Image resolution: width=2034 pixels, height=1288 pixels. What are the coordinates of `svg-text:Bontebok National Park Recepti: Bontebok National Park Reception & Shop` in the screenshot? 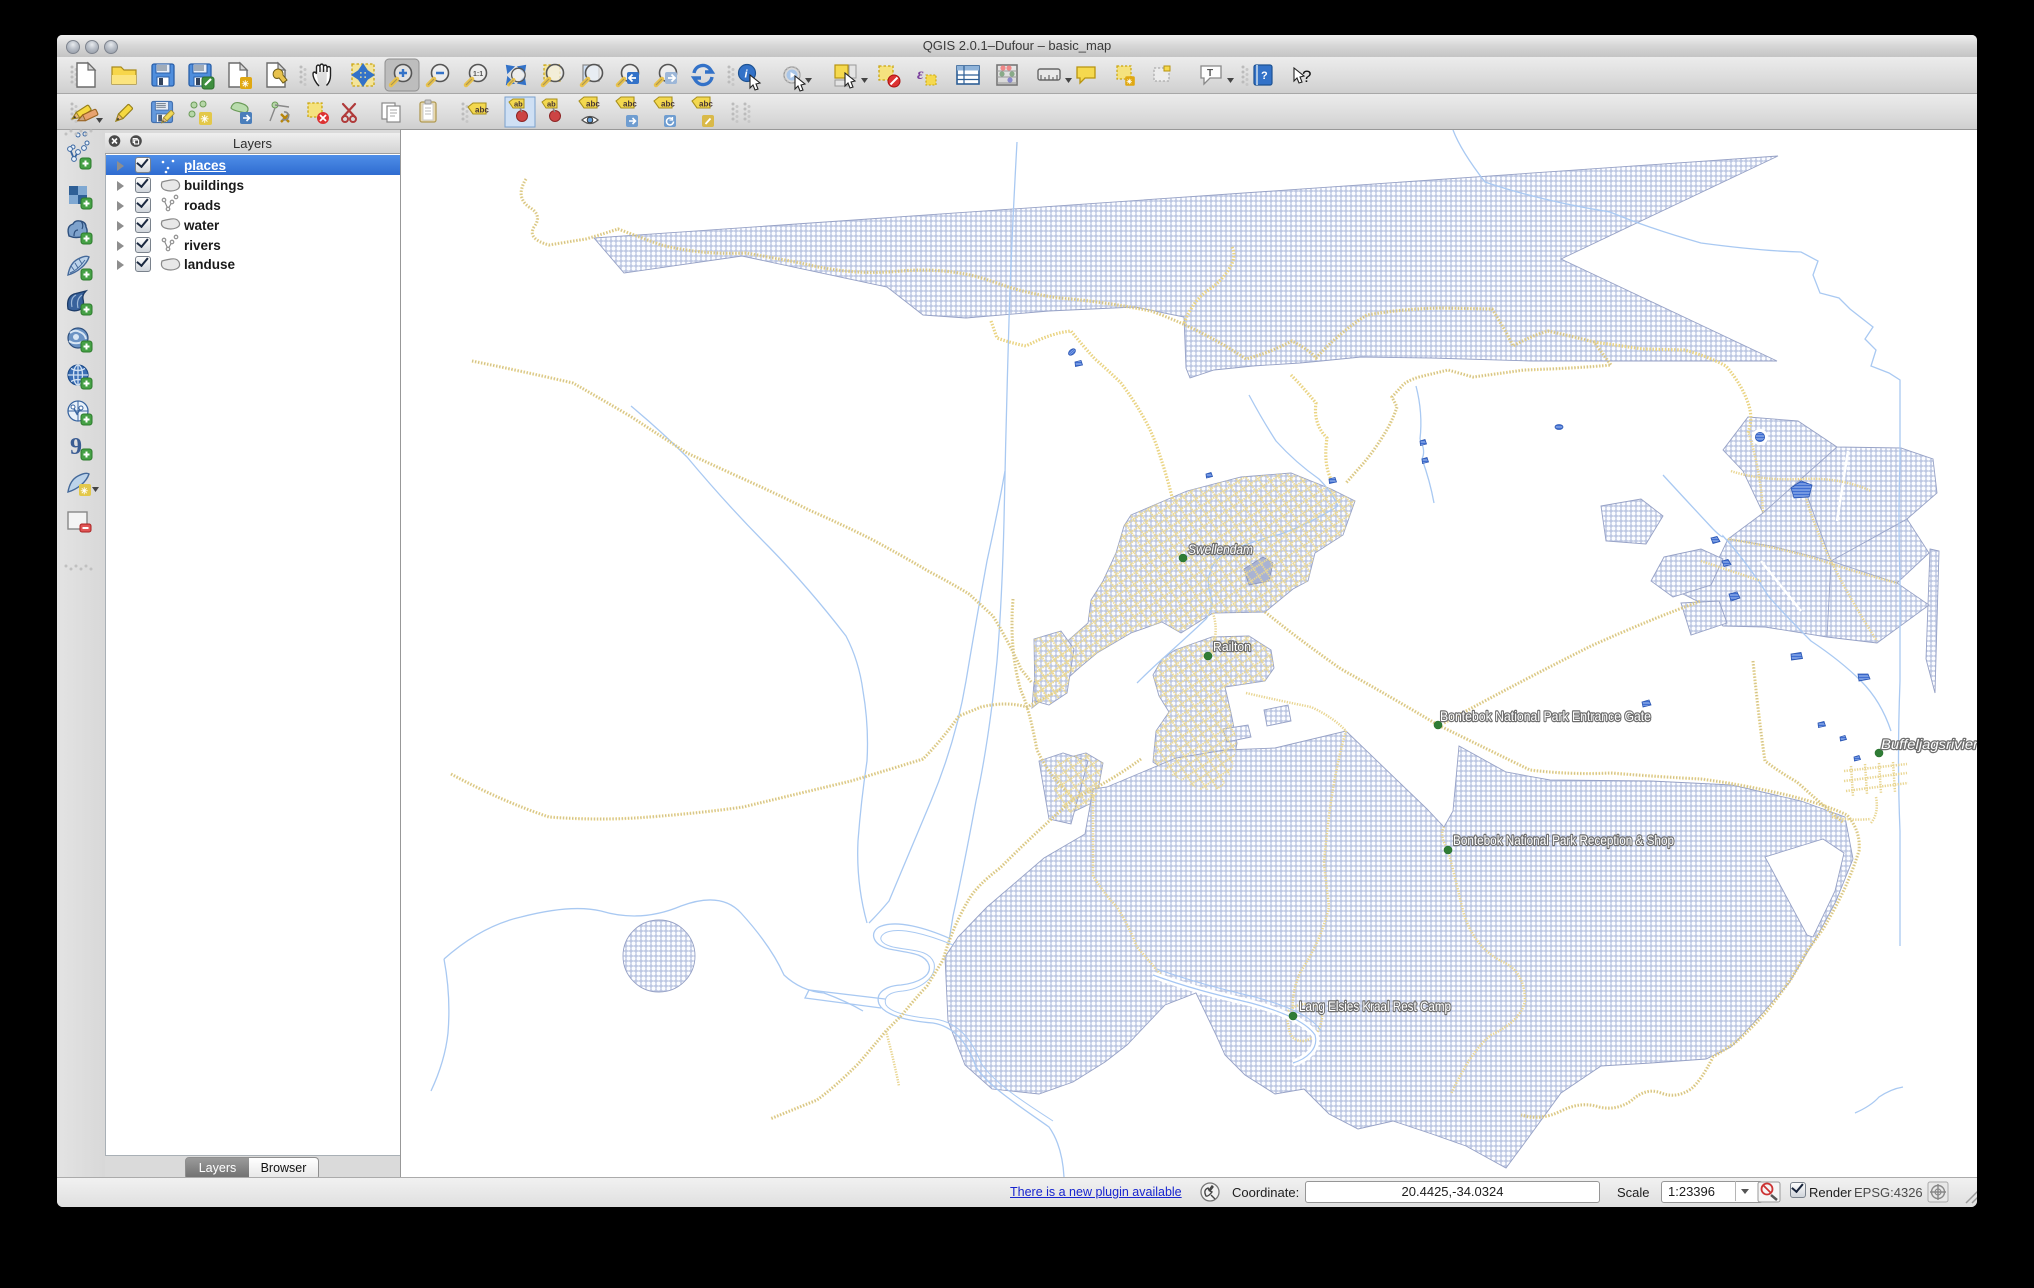 It's located at (1563, 840).